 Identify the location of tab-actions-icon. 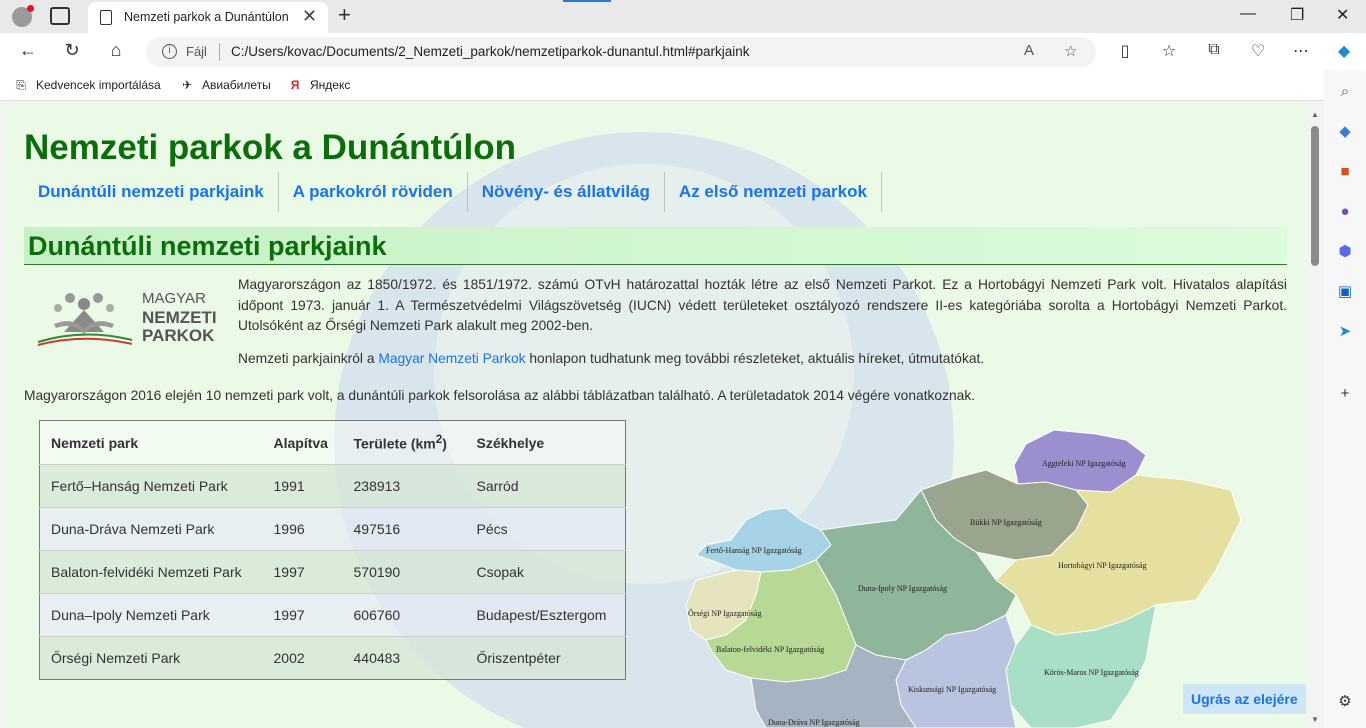
(60, 16).